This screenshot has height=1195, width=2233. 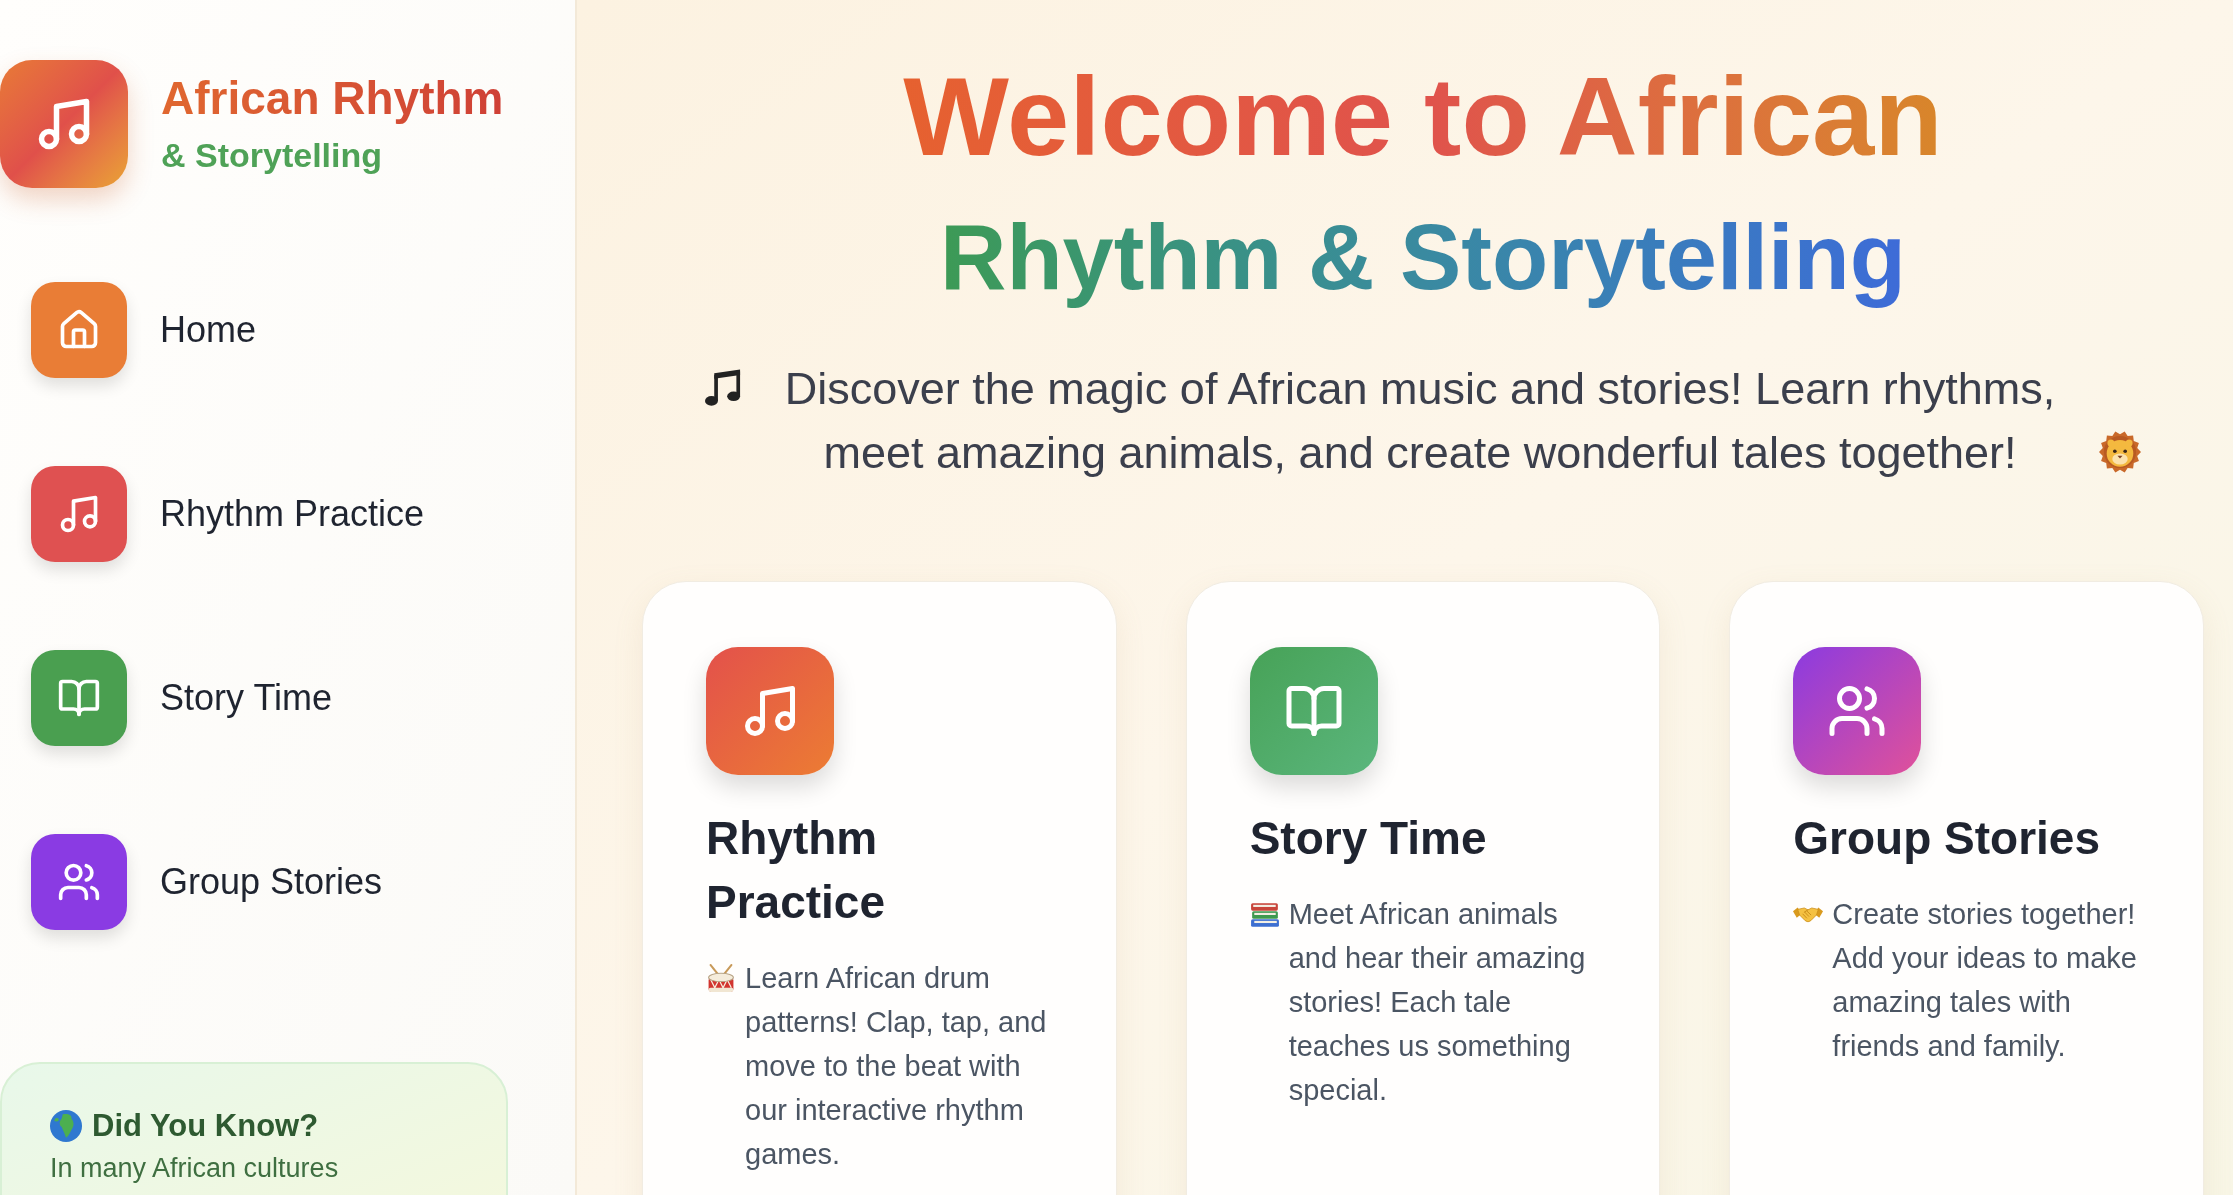 What do you see at coordinates (207, 882) in the screenshot?
I see `nav-item: Group Stories` at bounding box center [207, 882].